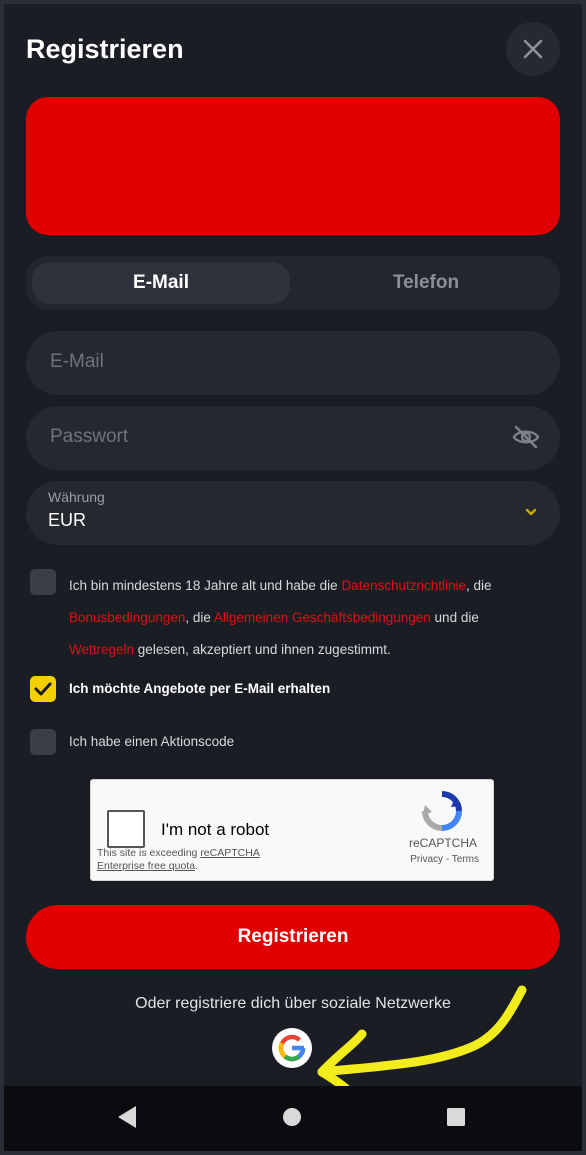 The width and height of the screenshot is (586, 1155). I want to click on age-consent-checkbox, so click(43, 582).